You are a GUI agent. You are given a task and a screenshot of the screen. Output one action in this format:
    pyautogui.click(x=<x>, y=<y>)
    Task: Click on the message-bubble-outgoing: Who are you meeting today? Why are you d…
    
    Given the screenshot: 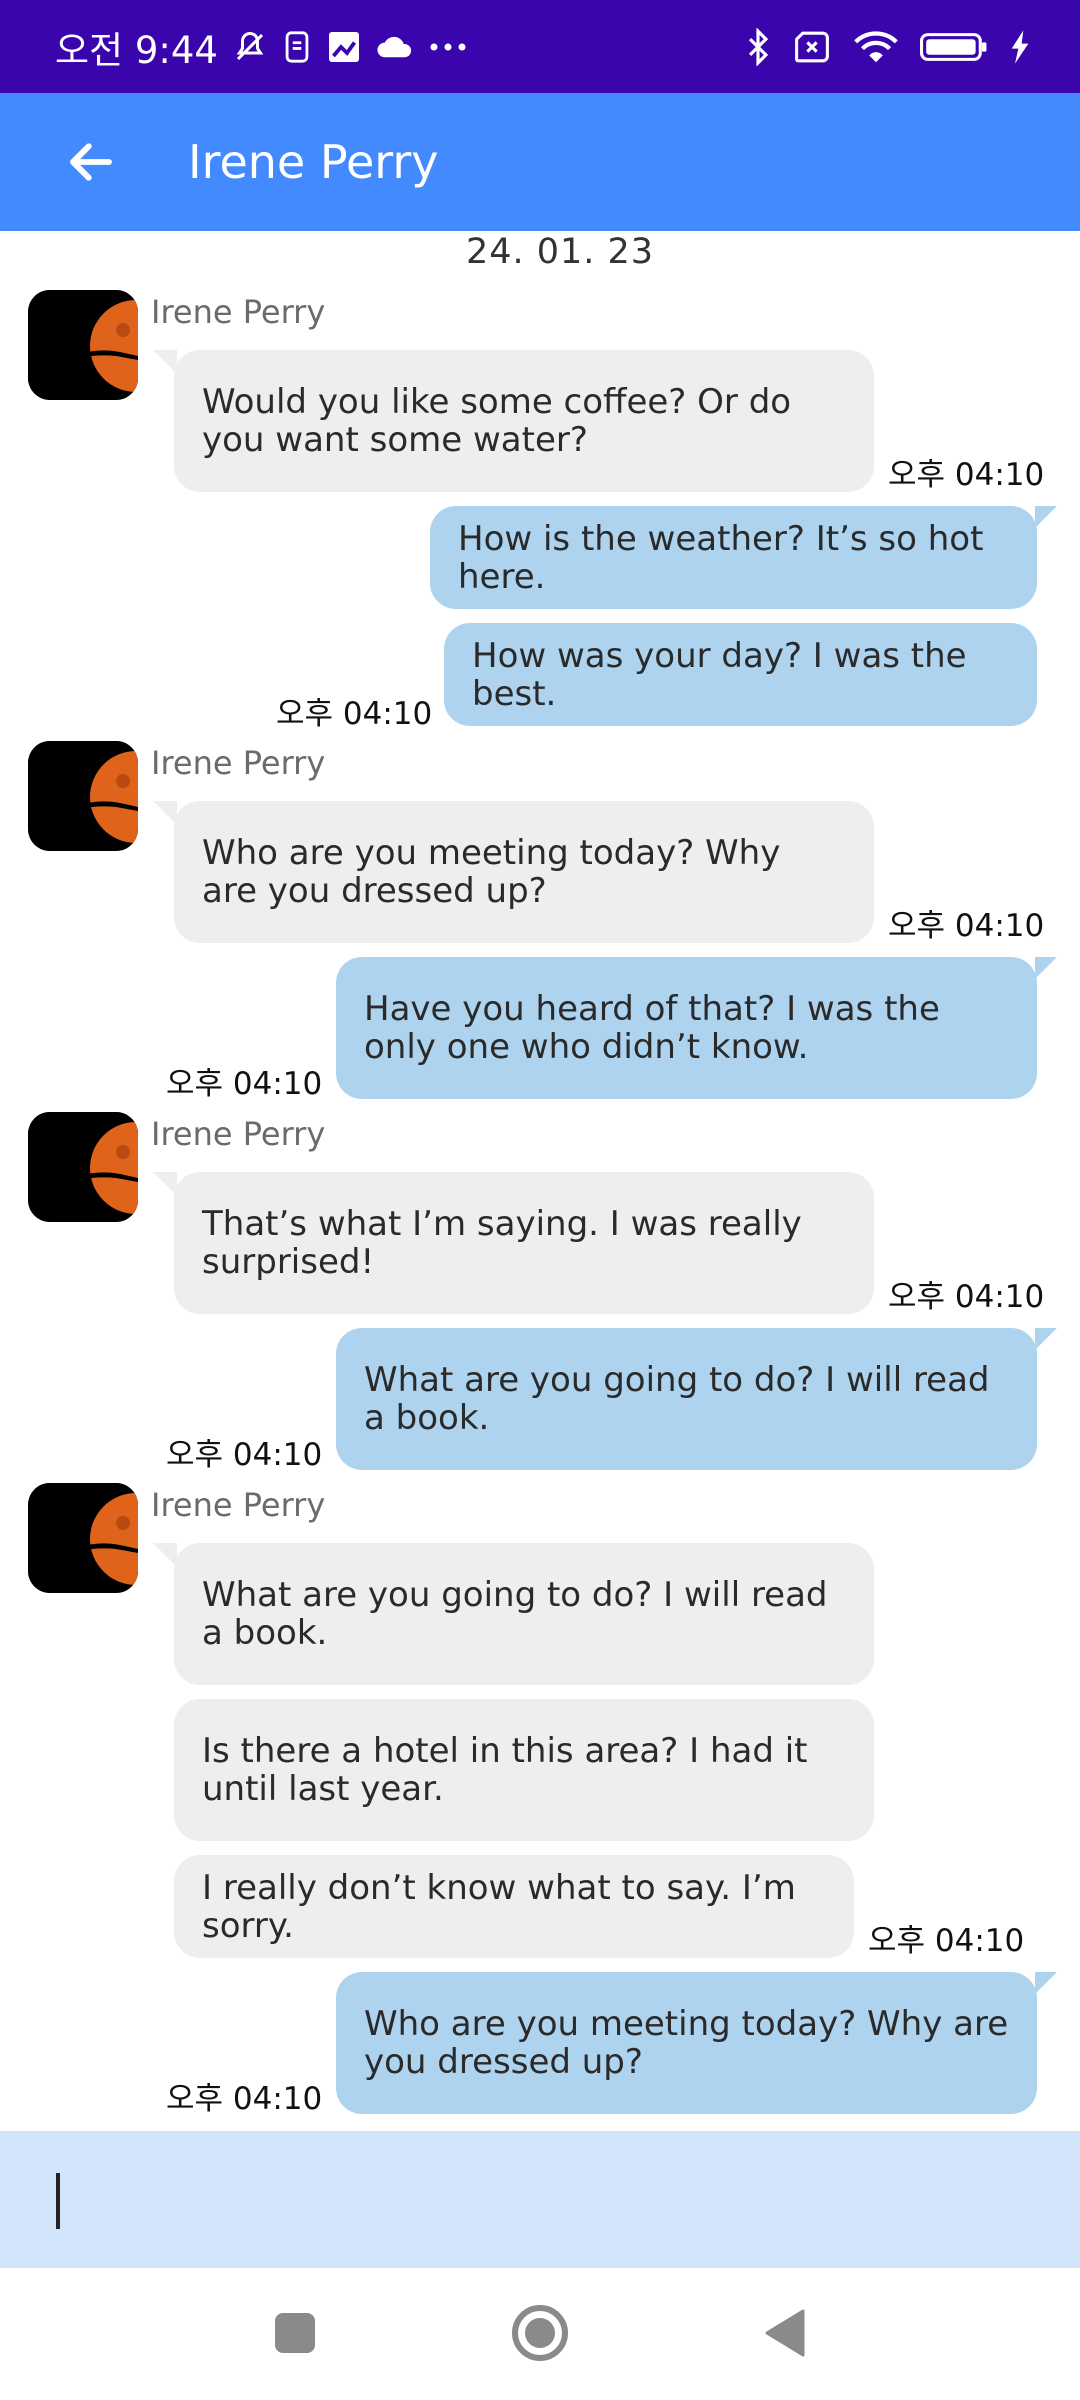 What is the action you would take?
    pyautogui.click(x=686, y=2043)
    